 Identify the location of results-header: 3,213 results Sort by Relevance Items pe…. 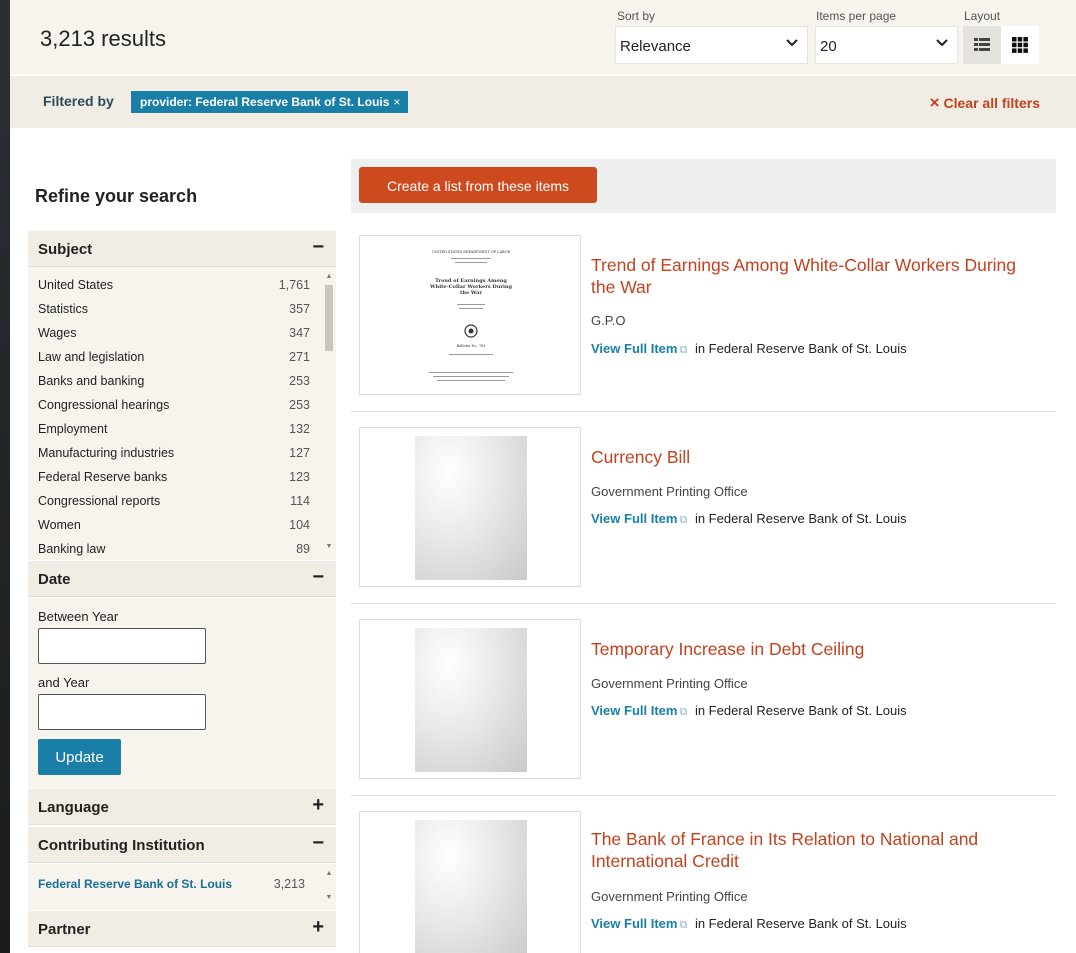
(543, 37).